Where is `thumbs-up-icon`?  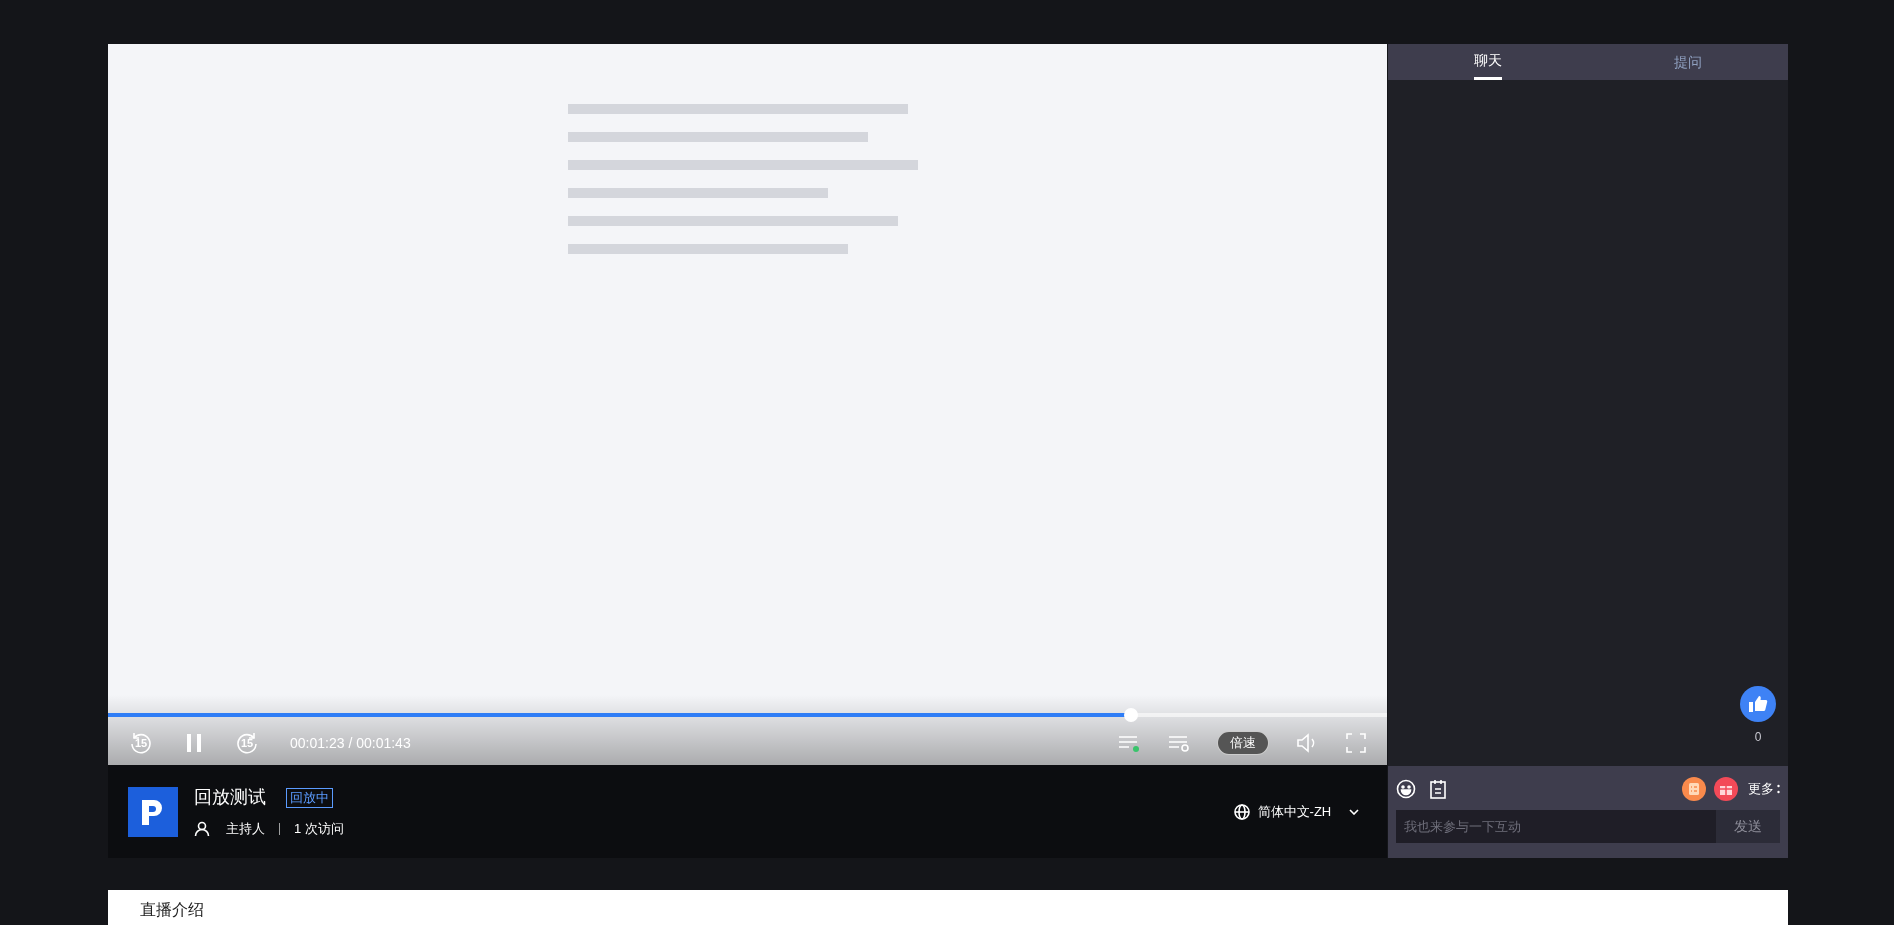
thumbs-up-icon is located at coordinates (1758, 704).